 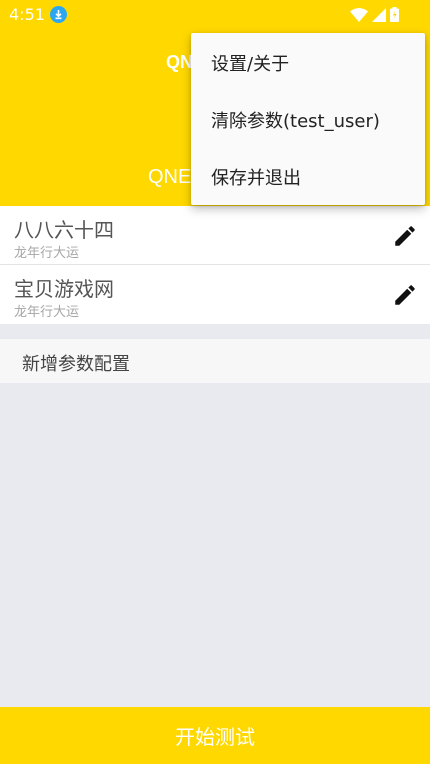 I want to click on status-icons, so click(x=374, y=16).